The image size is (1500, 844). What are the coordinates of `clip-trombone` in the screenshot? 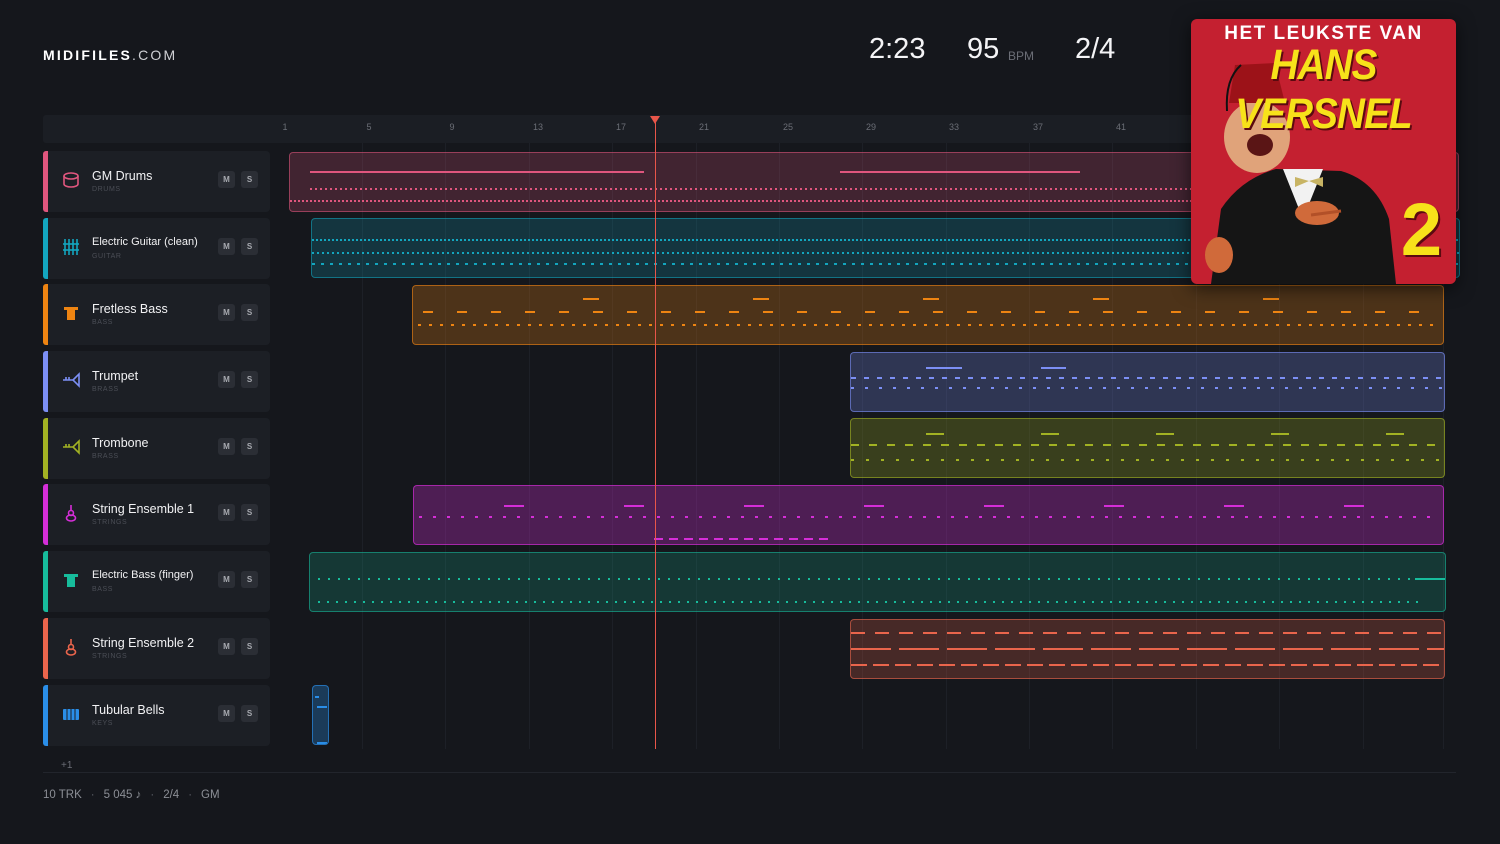 It's located at (1147, 448).